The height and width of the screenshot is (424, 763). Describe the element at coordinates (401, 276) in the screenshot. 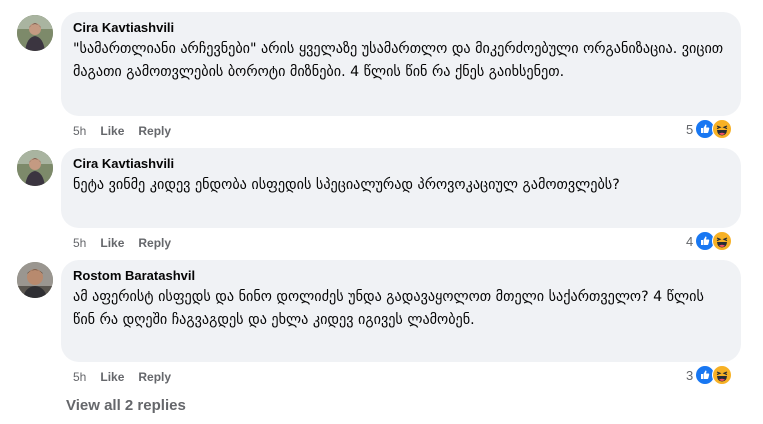

I see `comment-author: Rostom Baratashvil` at that location.